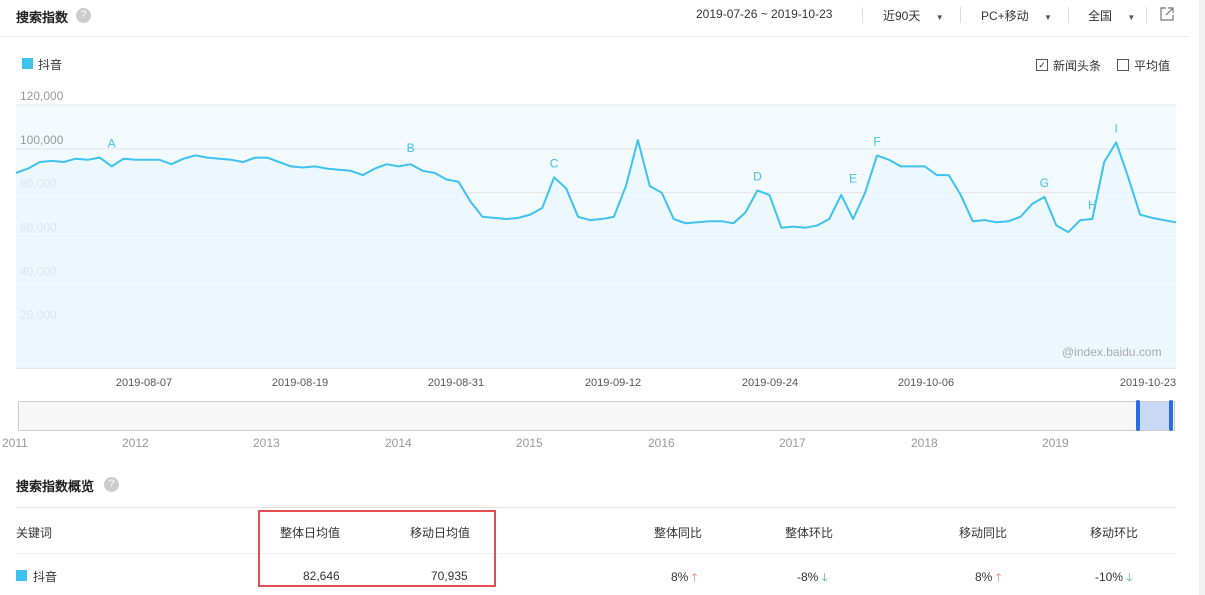  What do you see at coordinates (15, 443) in the screenshot?
I see `timeline-year-label: 2011` at bounding box center [15, 443].